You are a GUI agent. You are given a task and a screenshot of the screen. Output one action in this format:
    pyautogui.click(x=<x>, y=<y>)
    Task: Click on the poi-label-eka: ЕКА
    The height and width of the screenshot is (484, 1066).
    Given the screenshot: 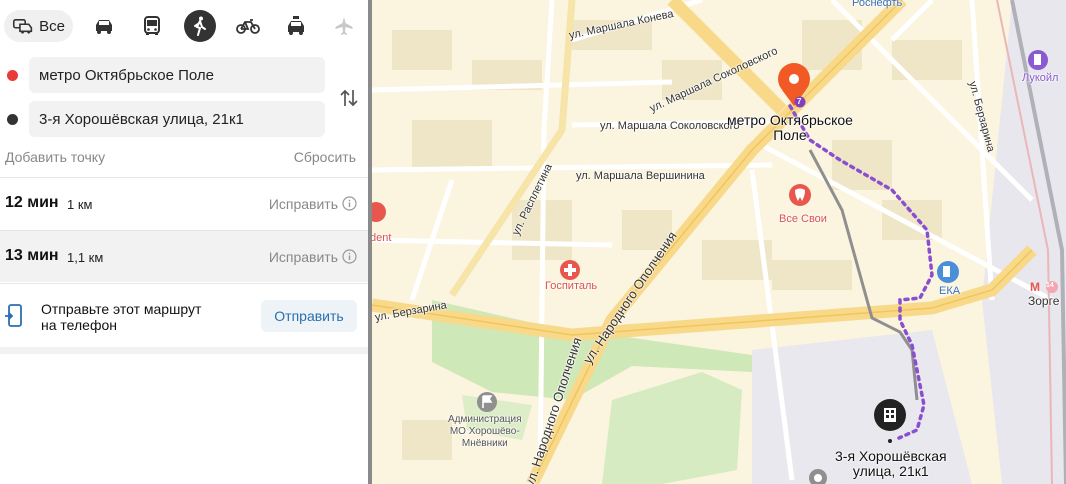 What is the action you would take?
    pyautogui.click(x=950, y=291)
    